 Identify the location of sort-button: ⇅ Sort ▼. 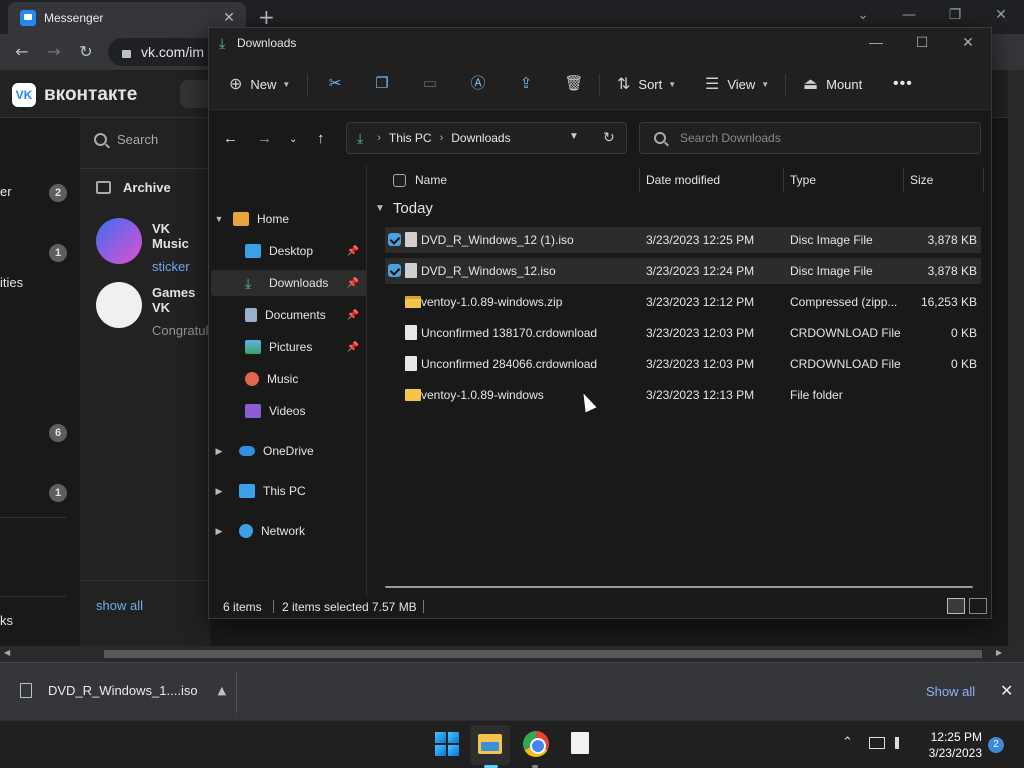
(646, 84).